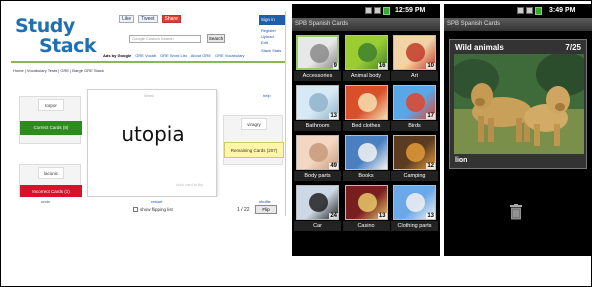  Describe the element at coordinates (414, 126) in the screenshot. I see `tile-label: Birds` at that location.